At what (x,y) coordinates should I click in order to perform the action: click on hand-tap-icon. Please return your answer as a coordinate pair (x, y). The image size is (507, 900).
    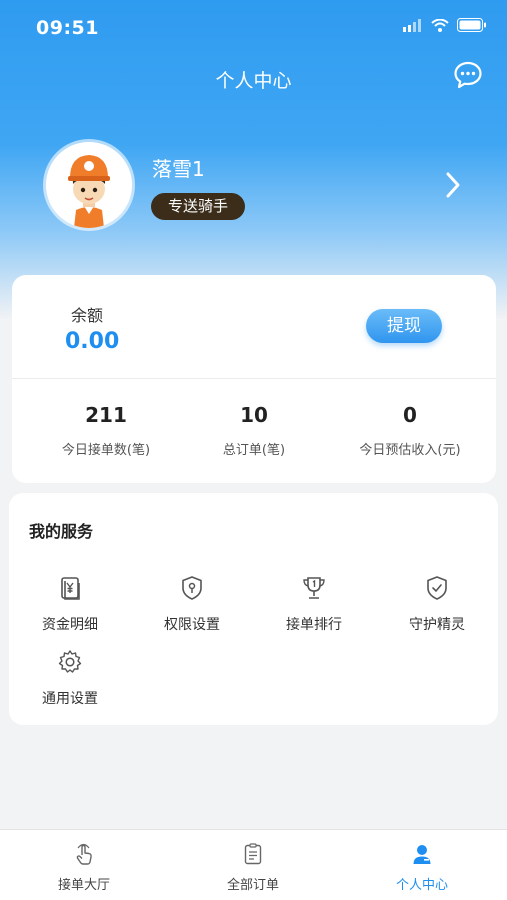
    Looking at the image, I should click on (84, 854).